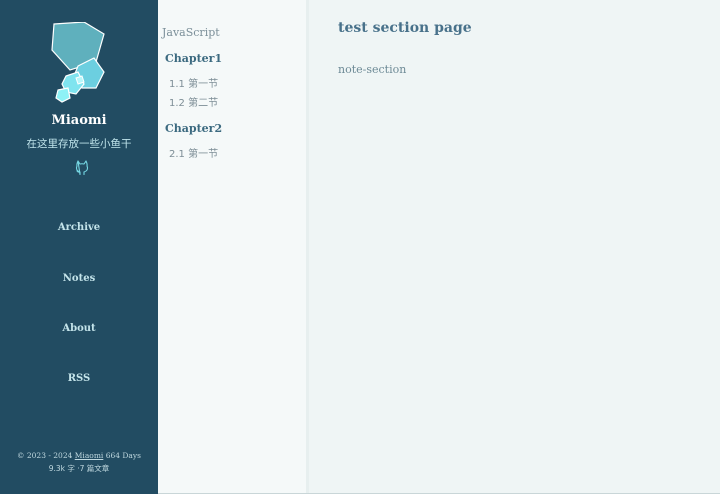 The width and height of the screenshot is (720, 494). I want to click on footer-days: 664 Days, so click(122, 455).